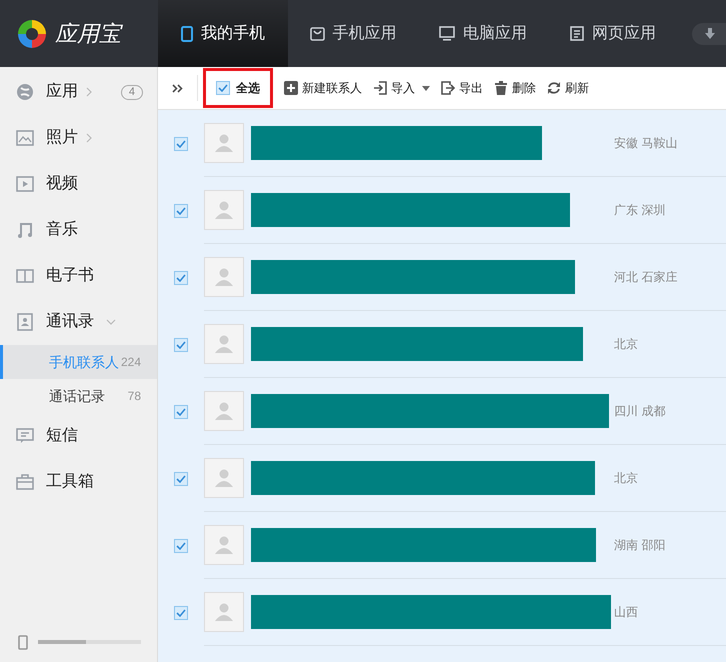 This screenshot has width=726, height=662. What do you see at coordinates (78, 230) in the screenshot?
I see `sidebar-item: 音乐` at bounding box center [78, 230].